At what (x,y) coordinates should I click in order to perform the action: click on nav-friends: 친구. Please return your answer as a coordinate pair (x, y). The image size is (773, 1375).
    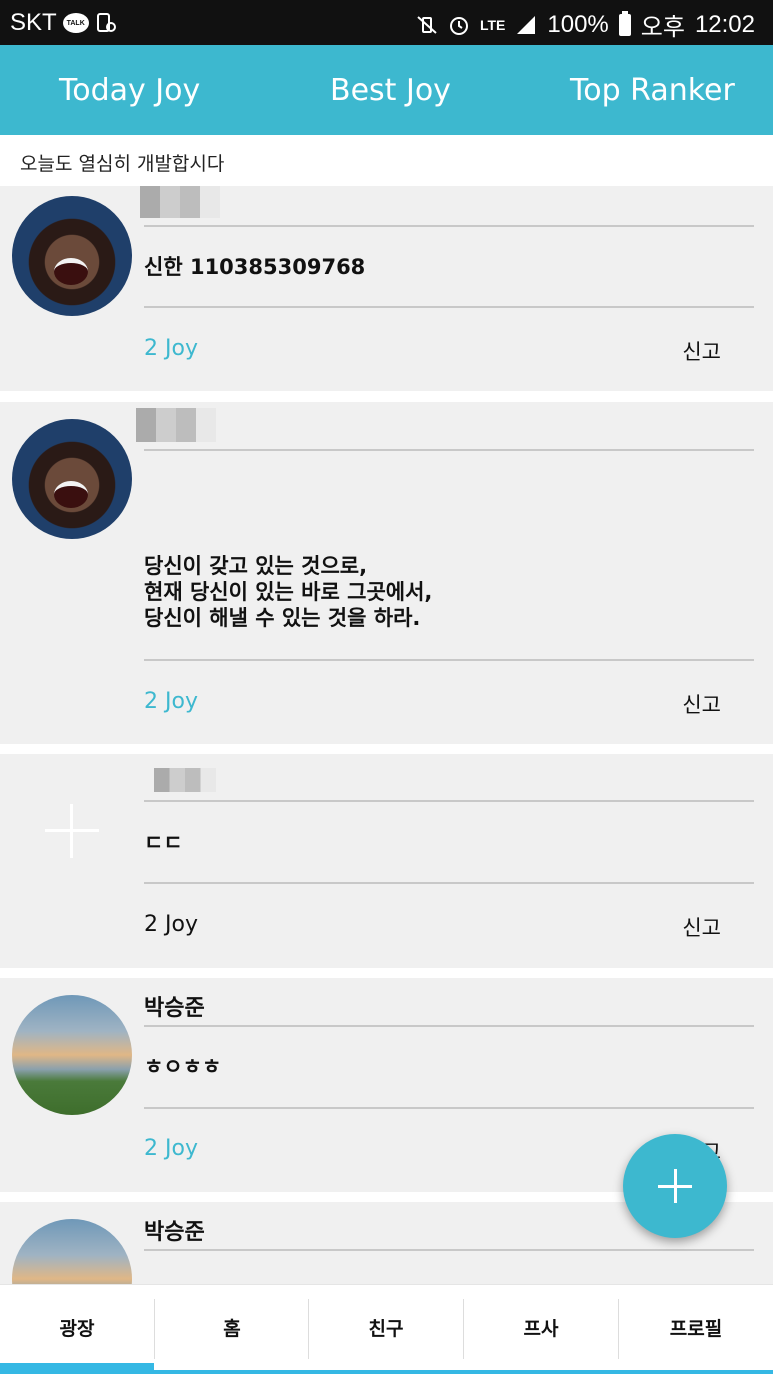
    Looking at the image, I should click on (386, 1330).